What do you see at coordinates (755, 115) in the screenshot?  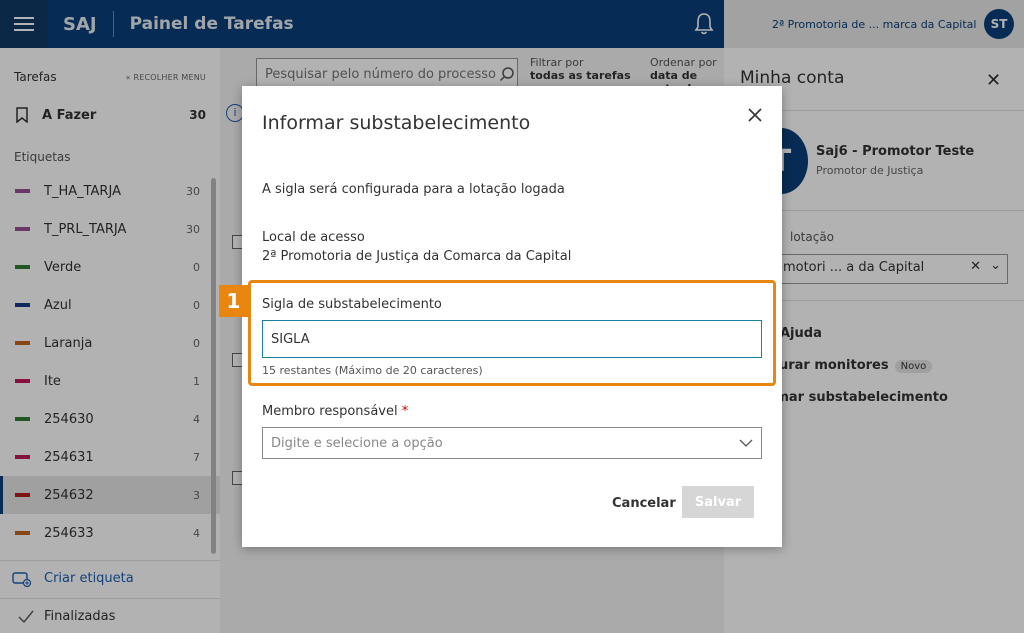 I see `close-icon` at bounding box center [755, 115].